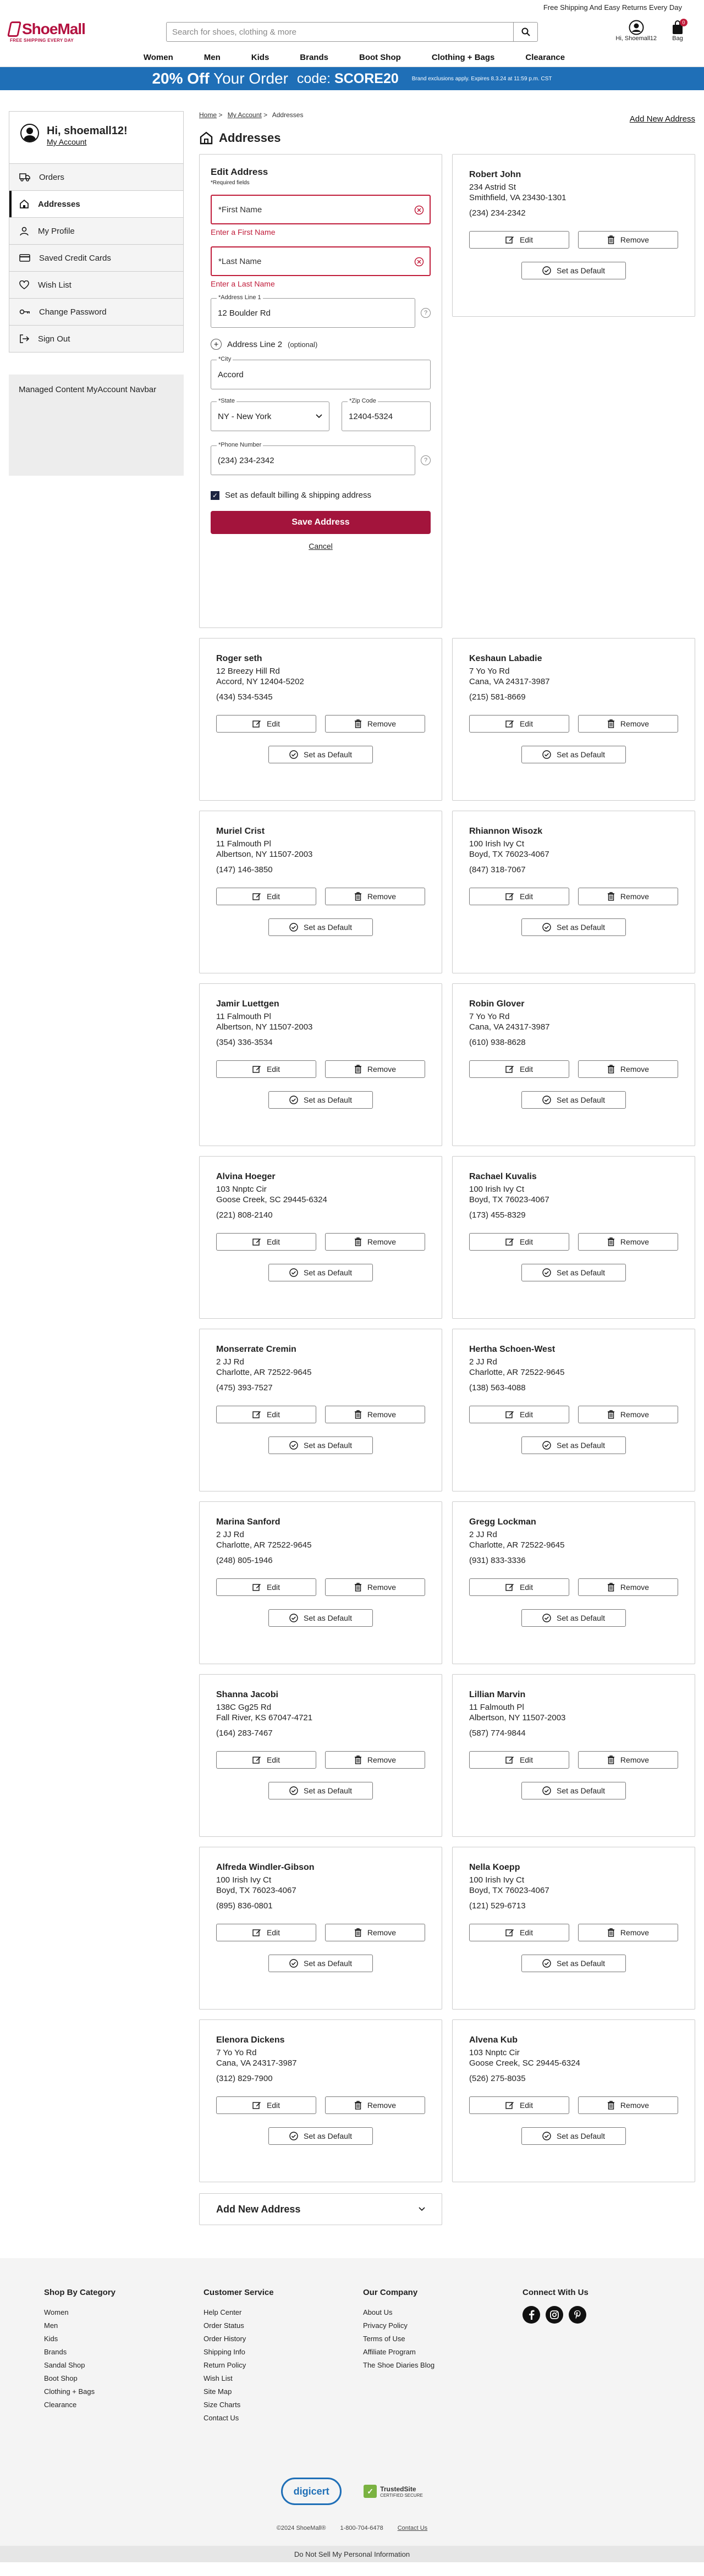  Describe the element at coordinates (124, 2352) in the screenshot. I see `footer-link: Brands` at that location.